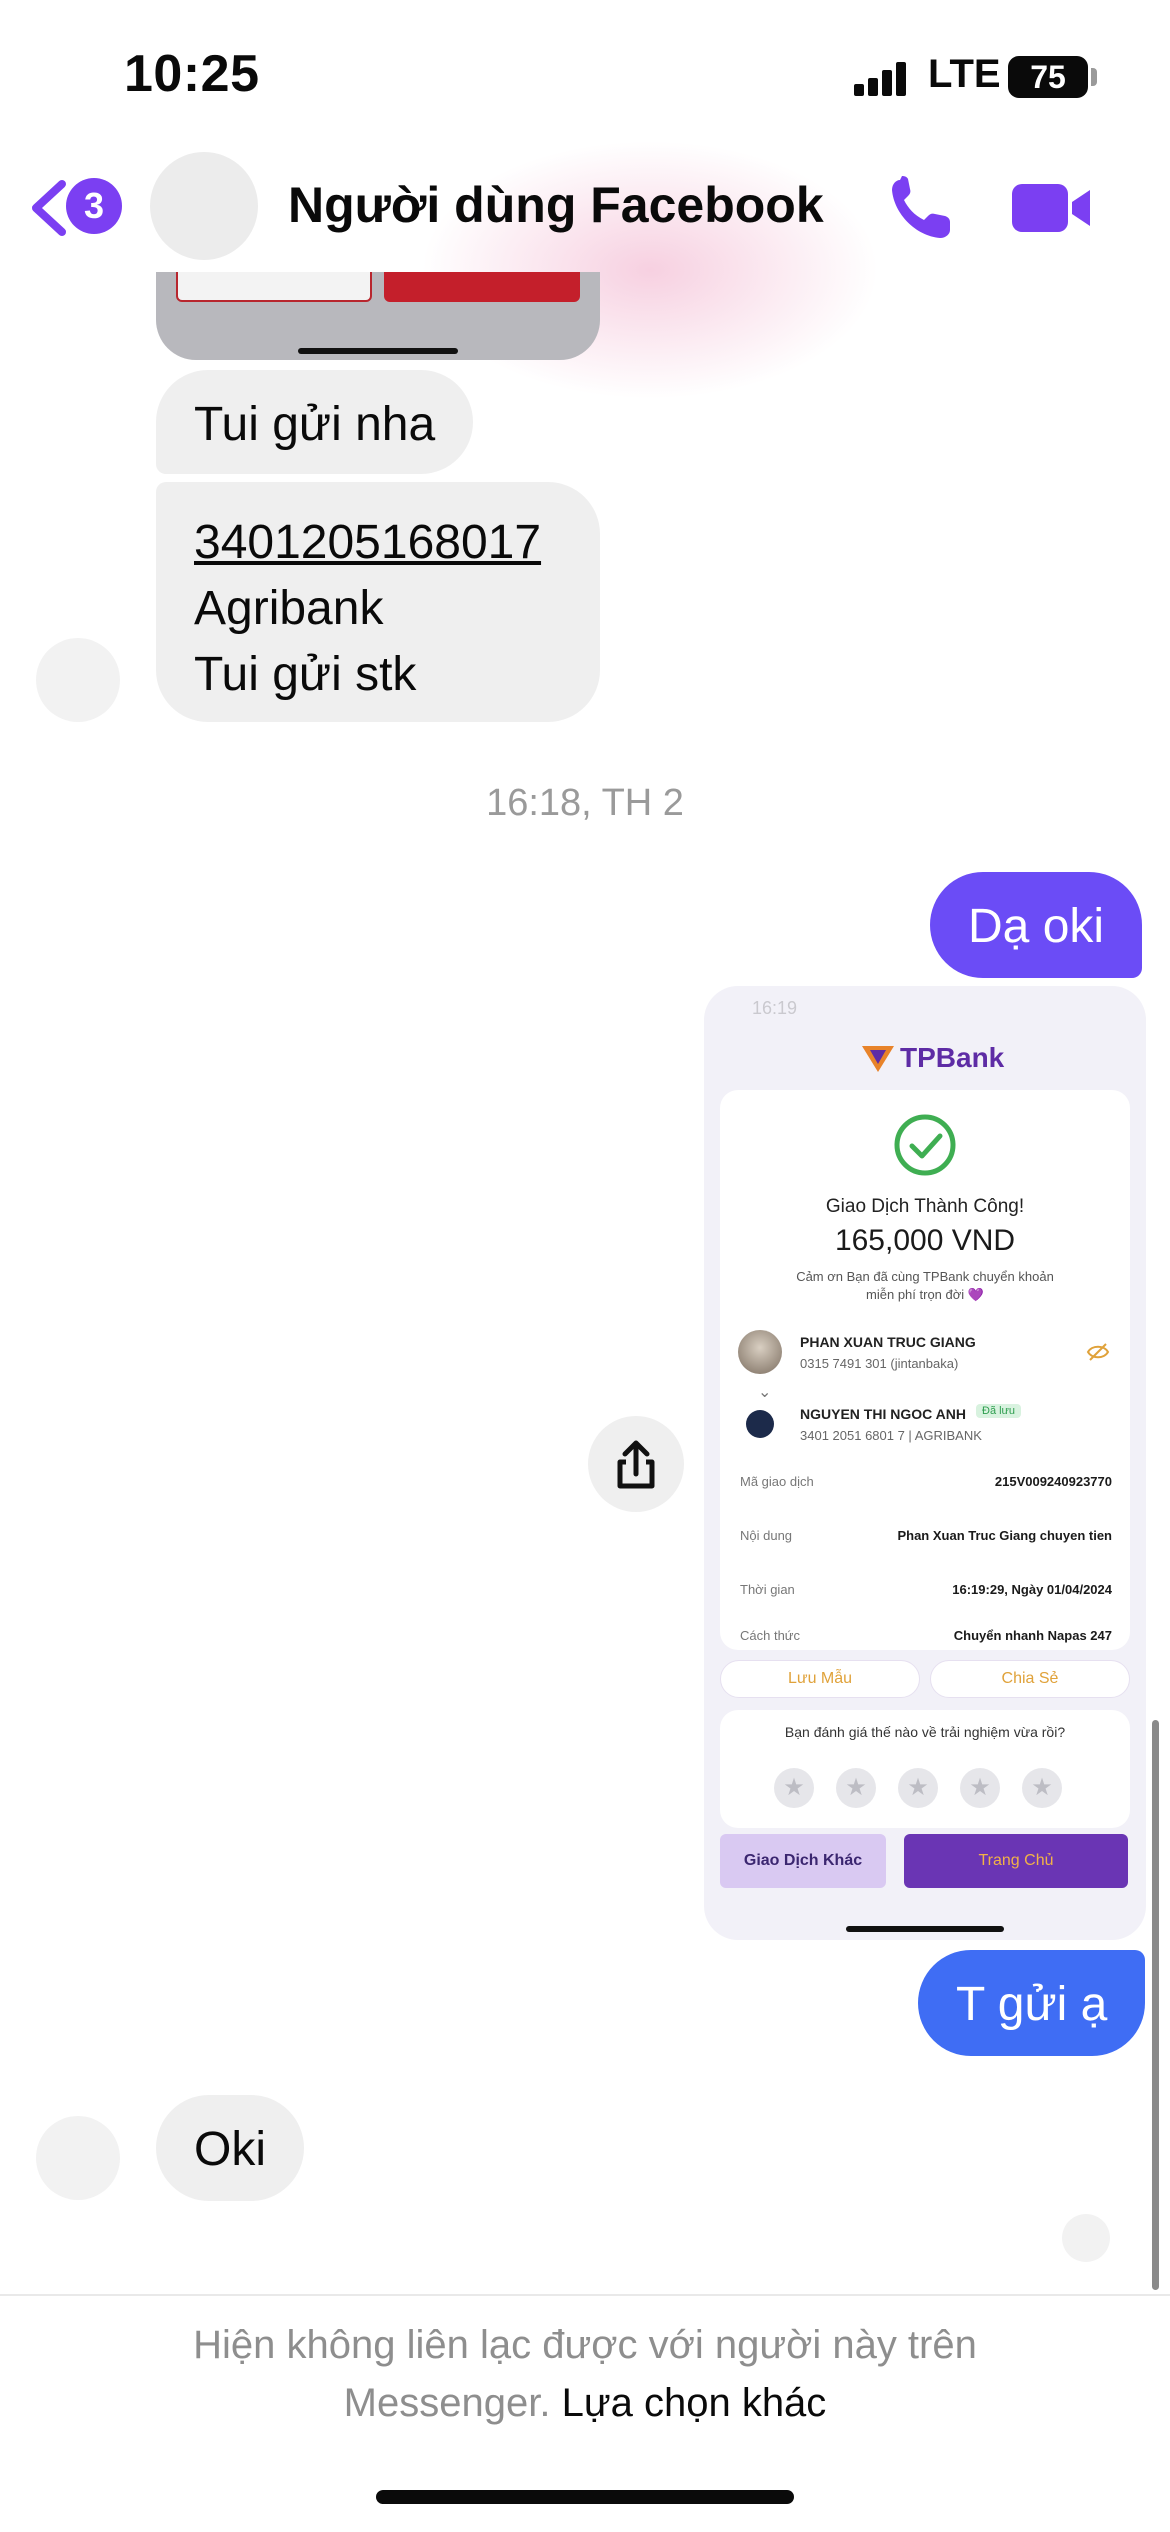  Describe the element at coordinates (1098, 1352) in the screenshot. I see `eye-off-icon` at that location.